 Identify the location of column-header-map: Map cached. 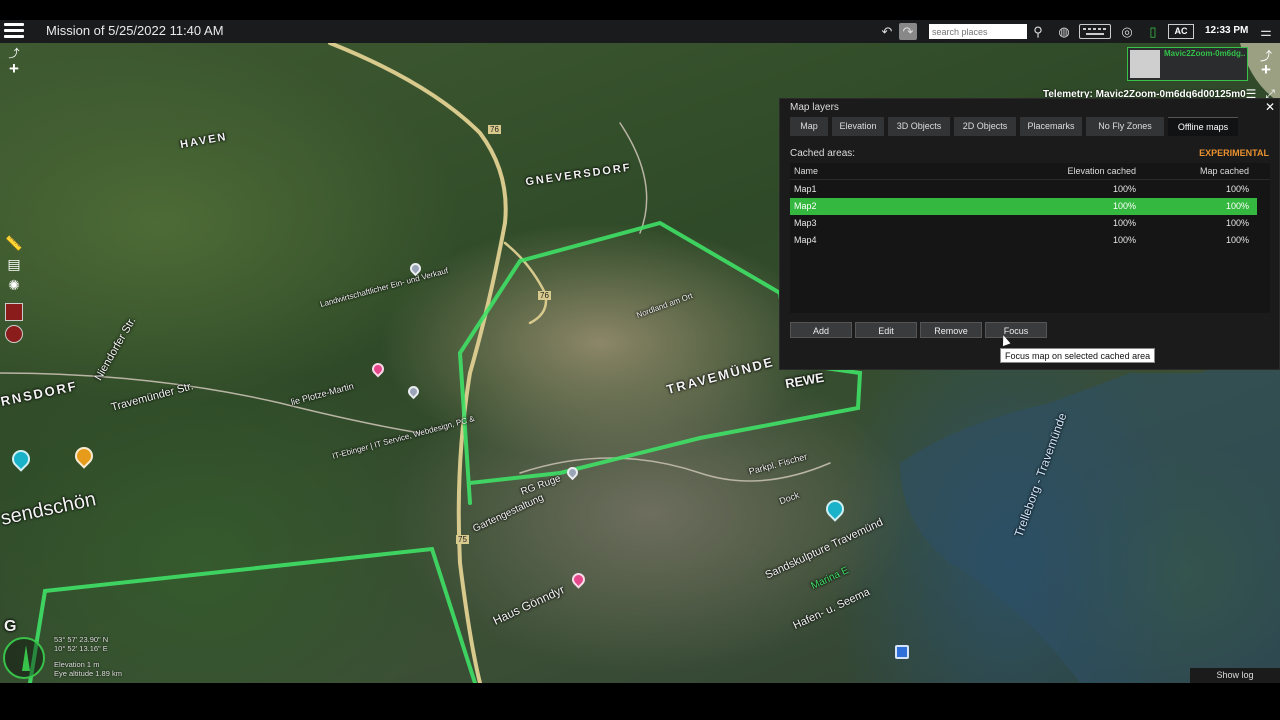
(1194, 171).